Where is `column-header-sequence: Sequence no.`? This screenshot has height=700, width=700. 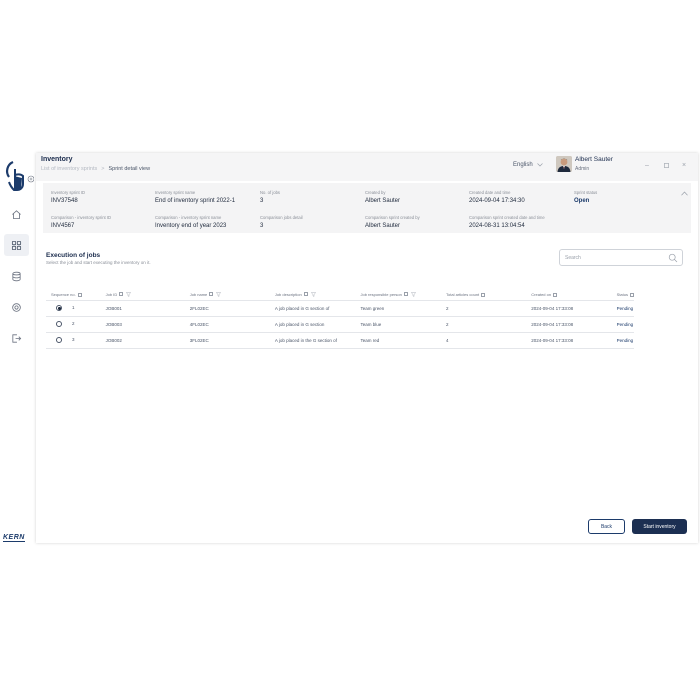
column-header-sequence: Sequence no. is located at coordinates (73, 294).